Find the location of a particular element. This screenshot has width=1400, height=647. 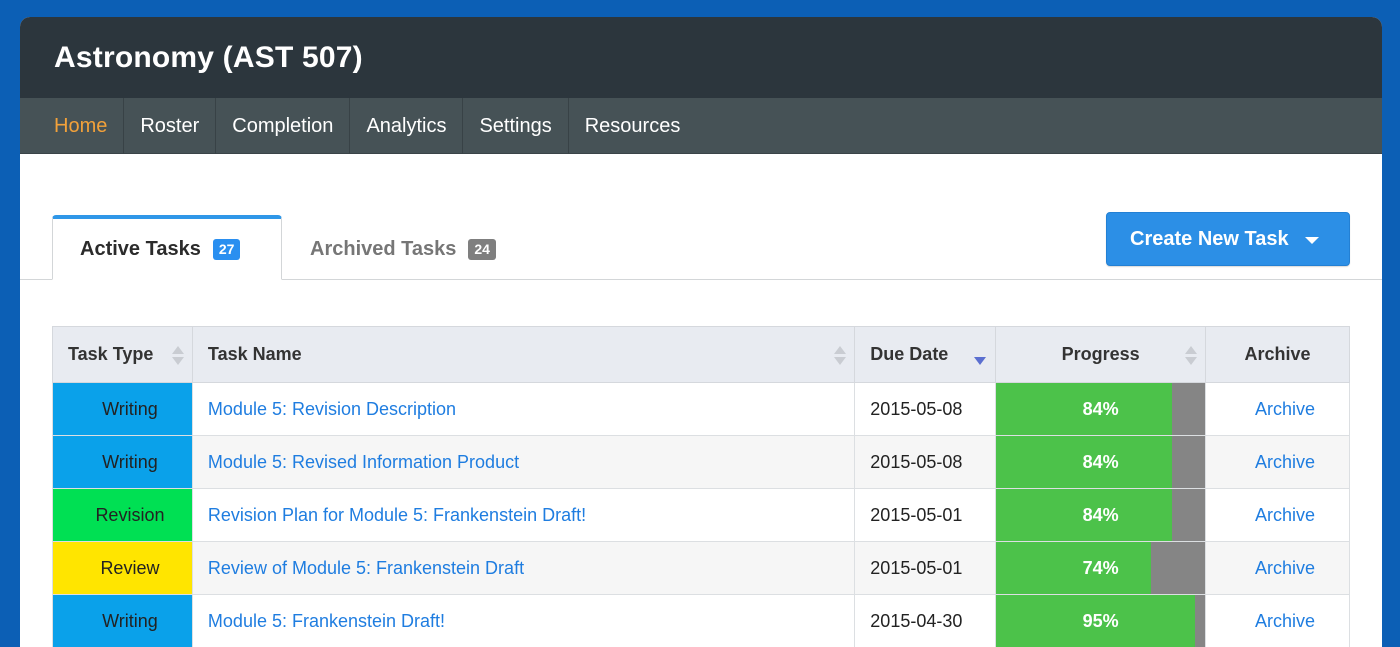

task-type-header-label: Task Type is located at coordinates (111, 354).